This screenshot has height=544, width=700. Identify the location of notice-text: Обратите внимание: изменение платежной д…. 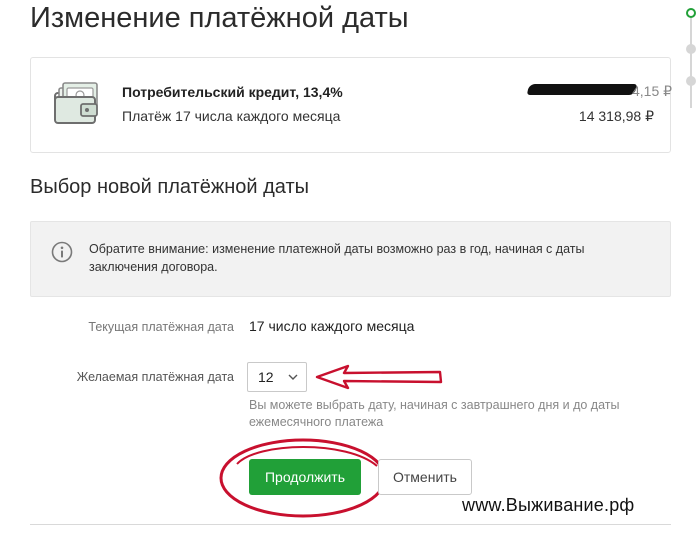
(337, 258).